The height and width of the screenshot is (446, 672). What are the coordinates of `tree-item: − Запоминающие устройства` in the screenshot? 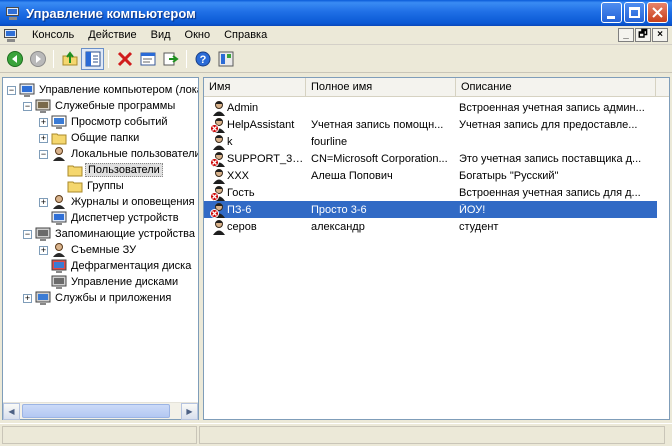 It's located at (110, 234).